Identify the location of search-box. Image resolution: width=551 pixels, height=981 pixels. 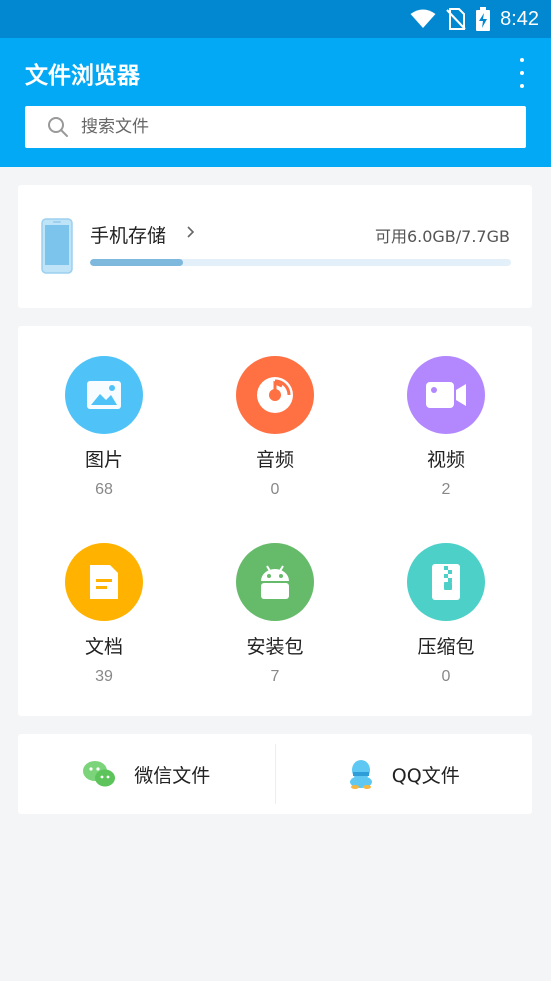
(275, 127).